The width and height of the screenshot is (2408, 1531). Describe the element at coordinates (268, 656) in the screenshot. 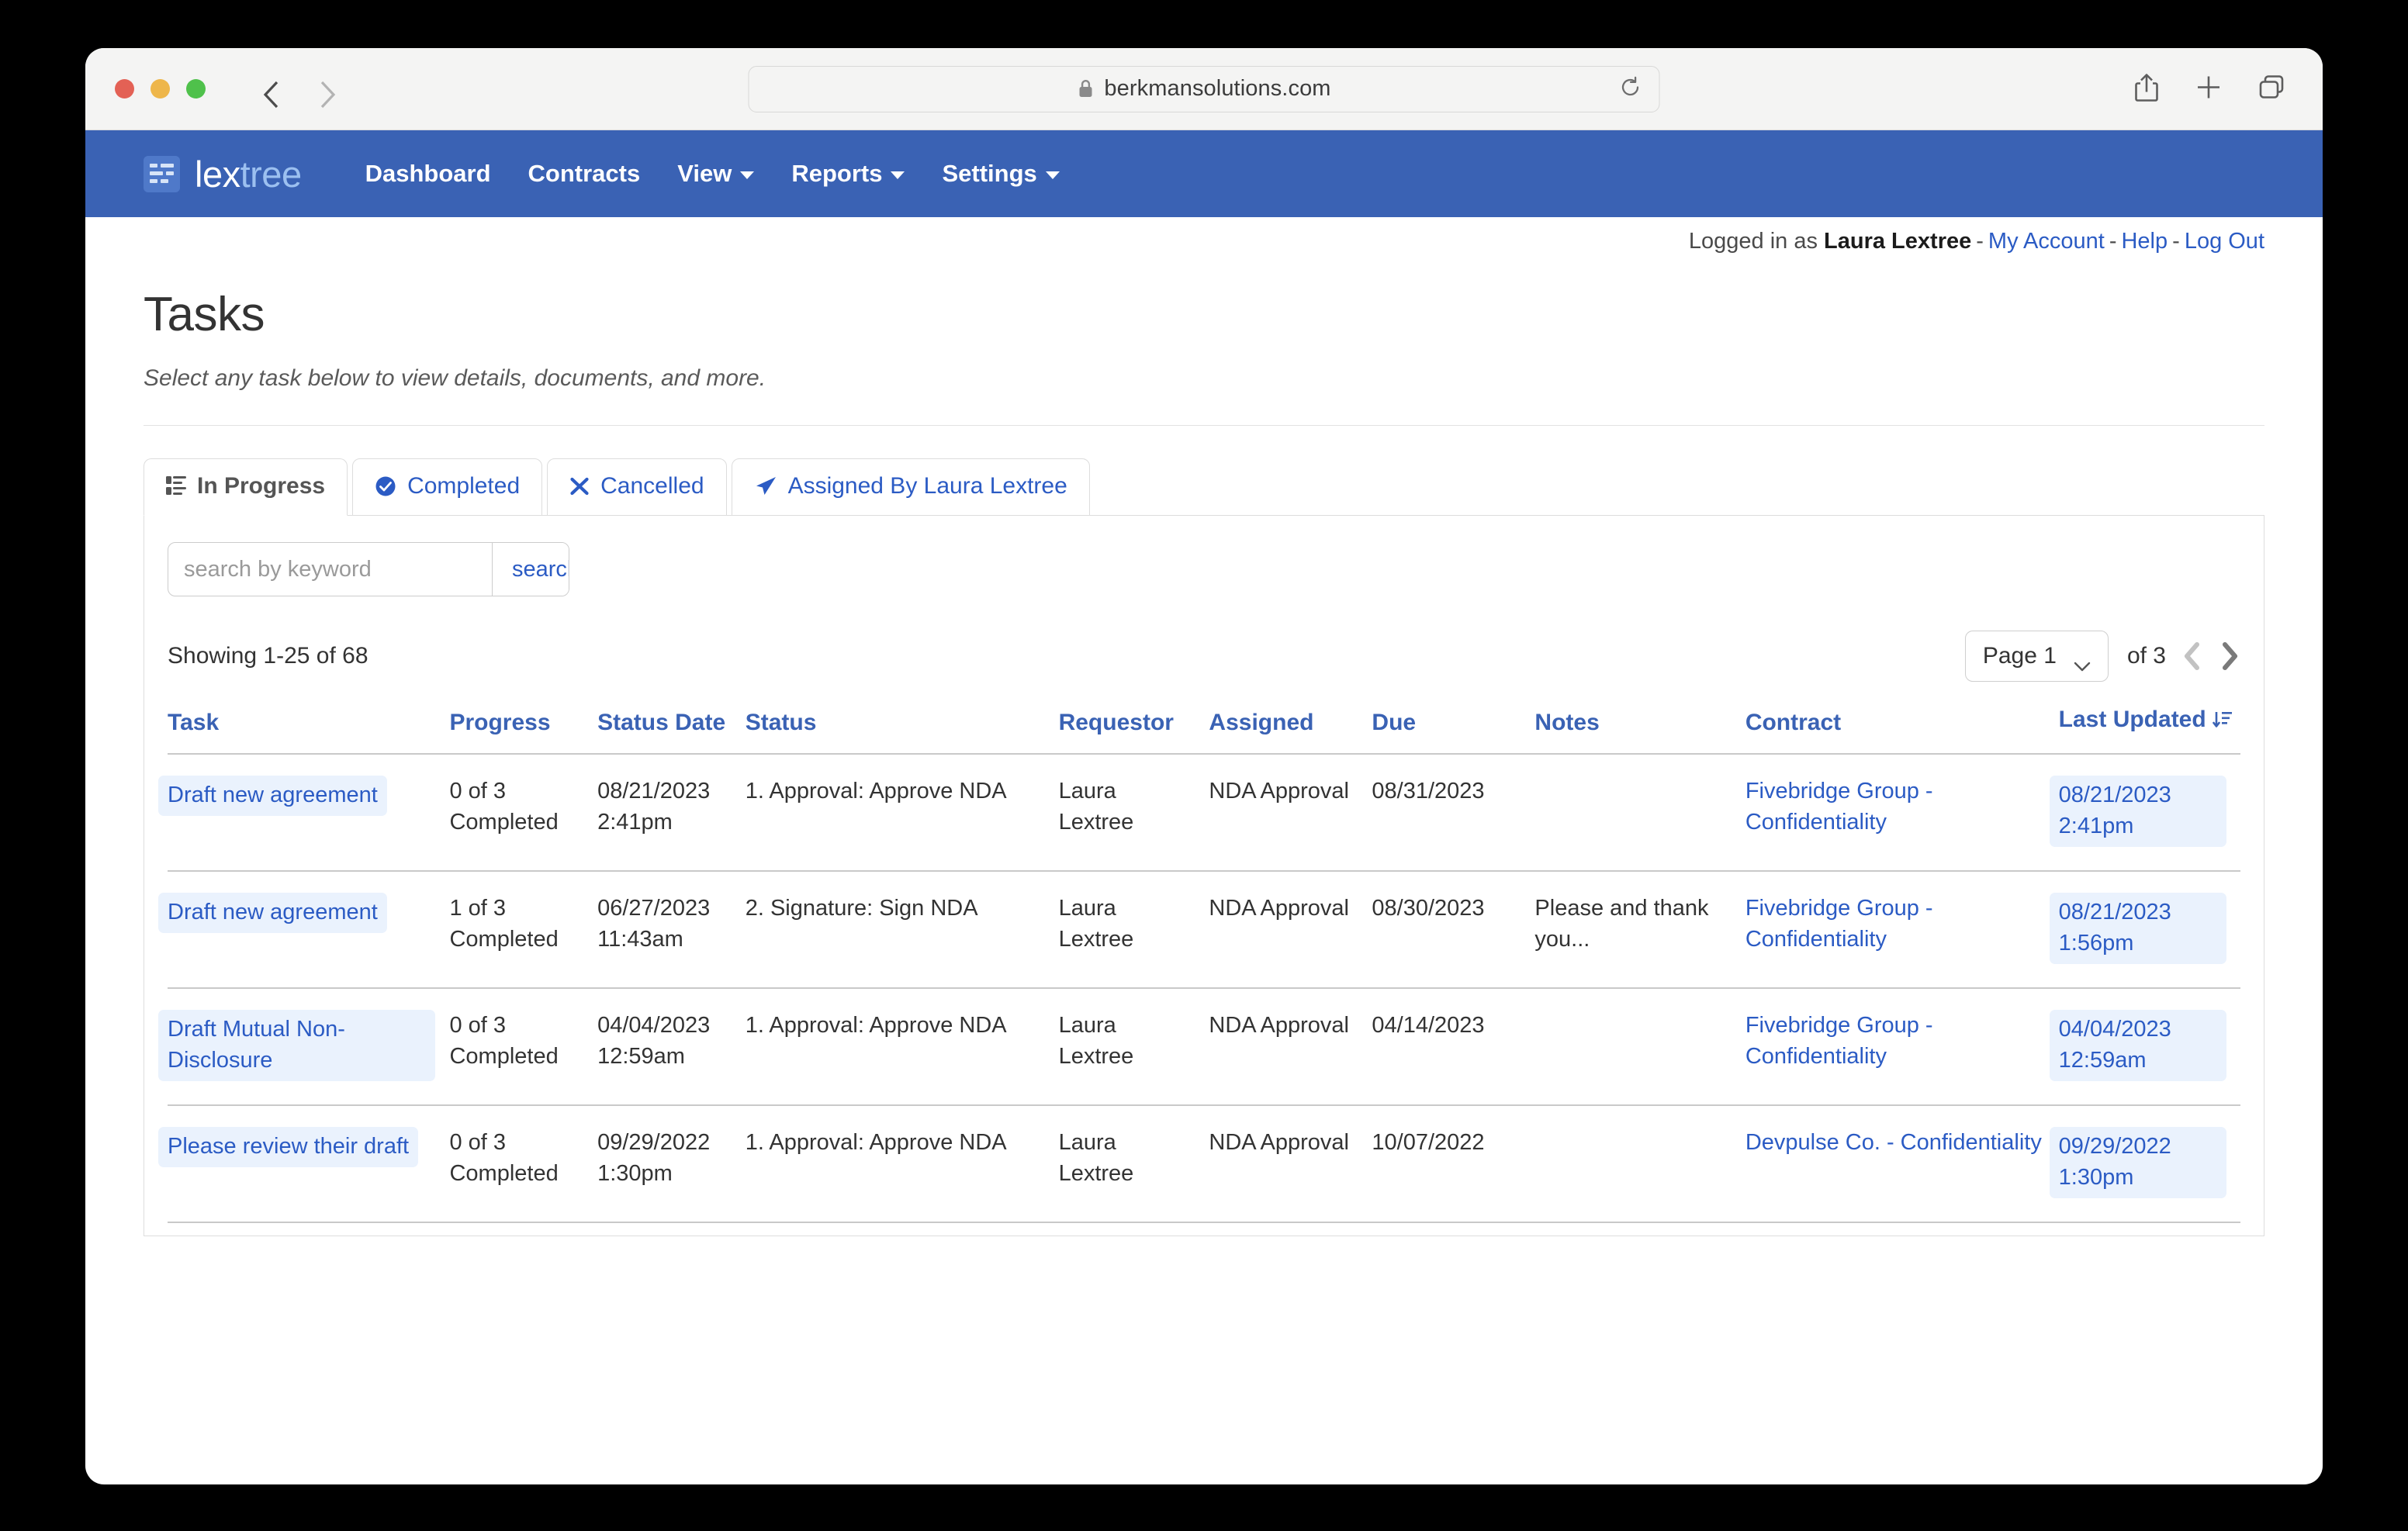

I see `showing-count: Showing 1-25 of 68` at that location.